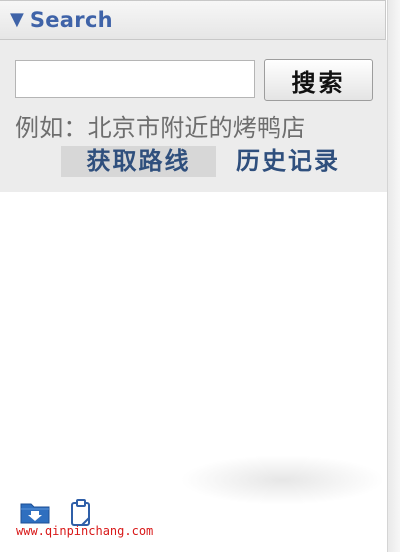  I want to click on search-panel-header: ▼ Search, so click(193, 20).